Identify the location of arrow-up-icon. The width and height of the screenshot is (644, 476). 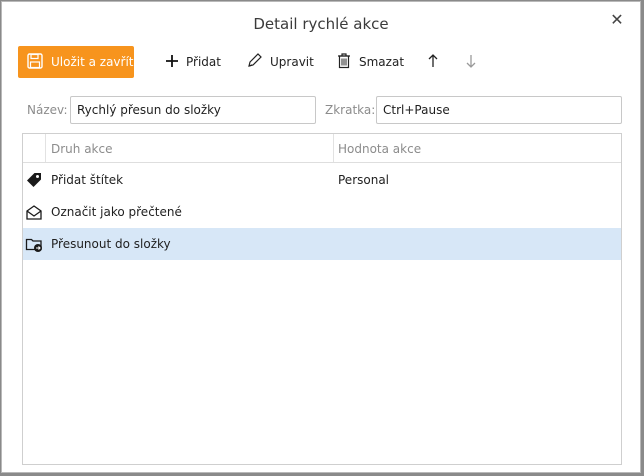
(433, 62).